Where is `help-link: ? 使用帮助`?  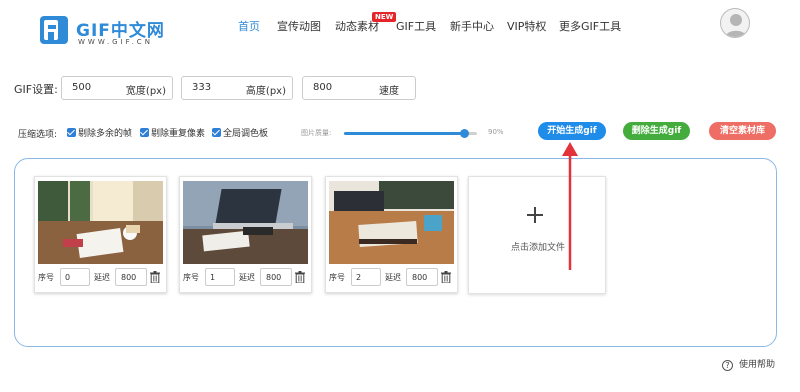
help-link: ? 使用帮助 is located at coordinates (748, 364).